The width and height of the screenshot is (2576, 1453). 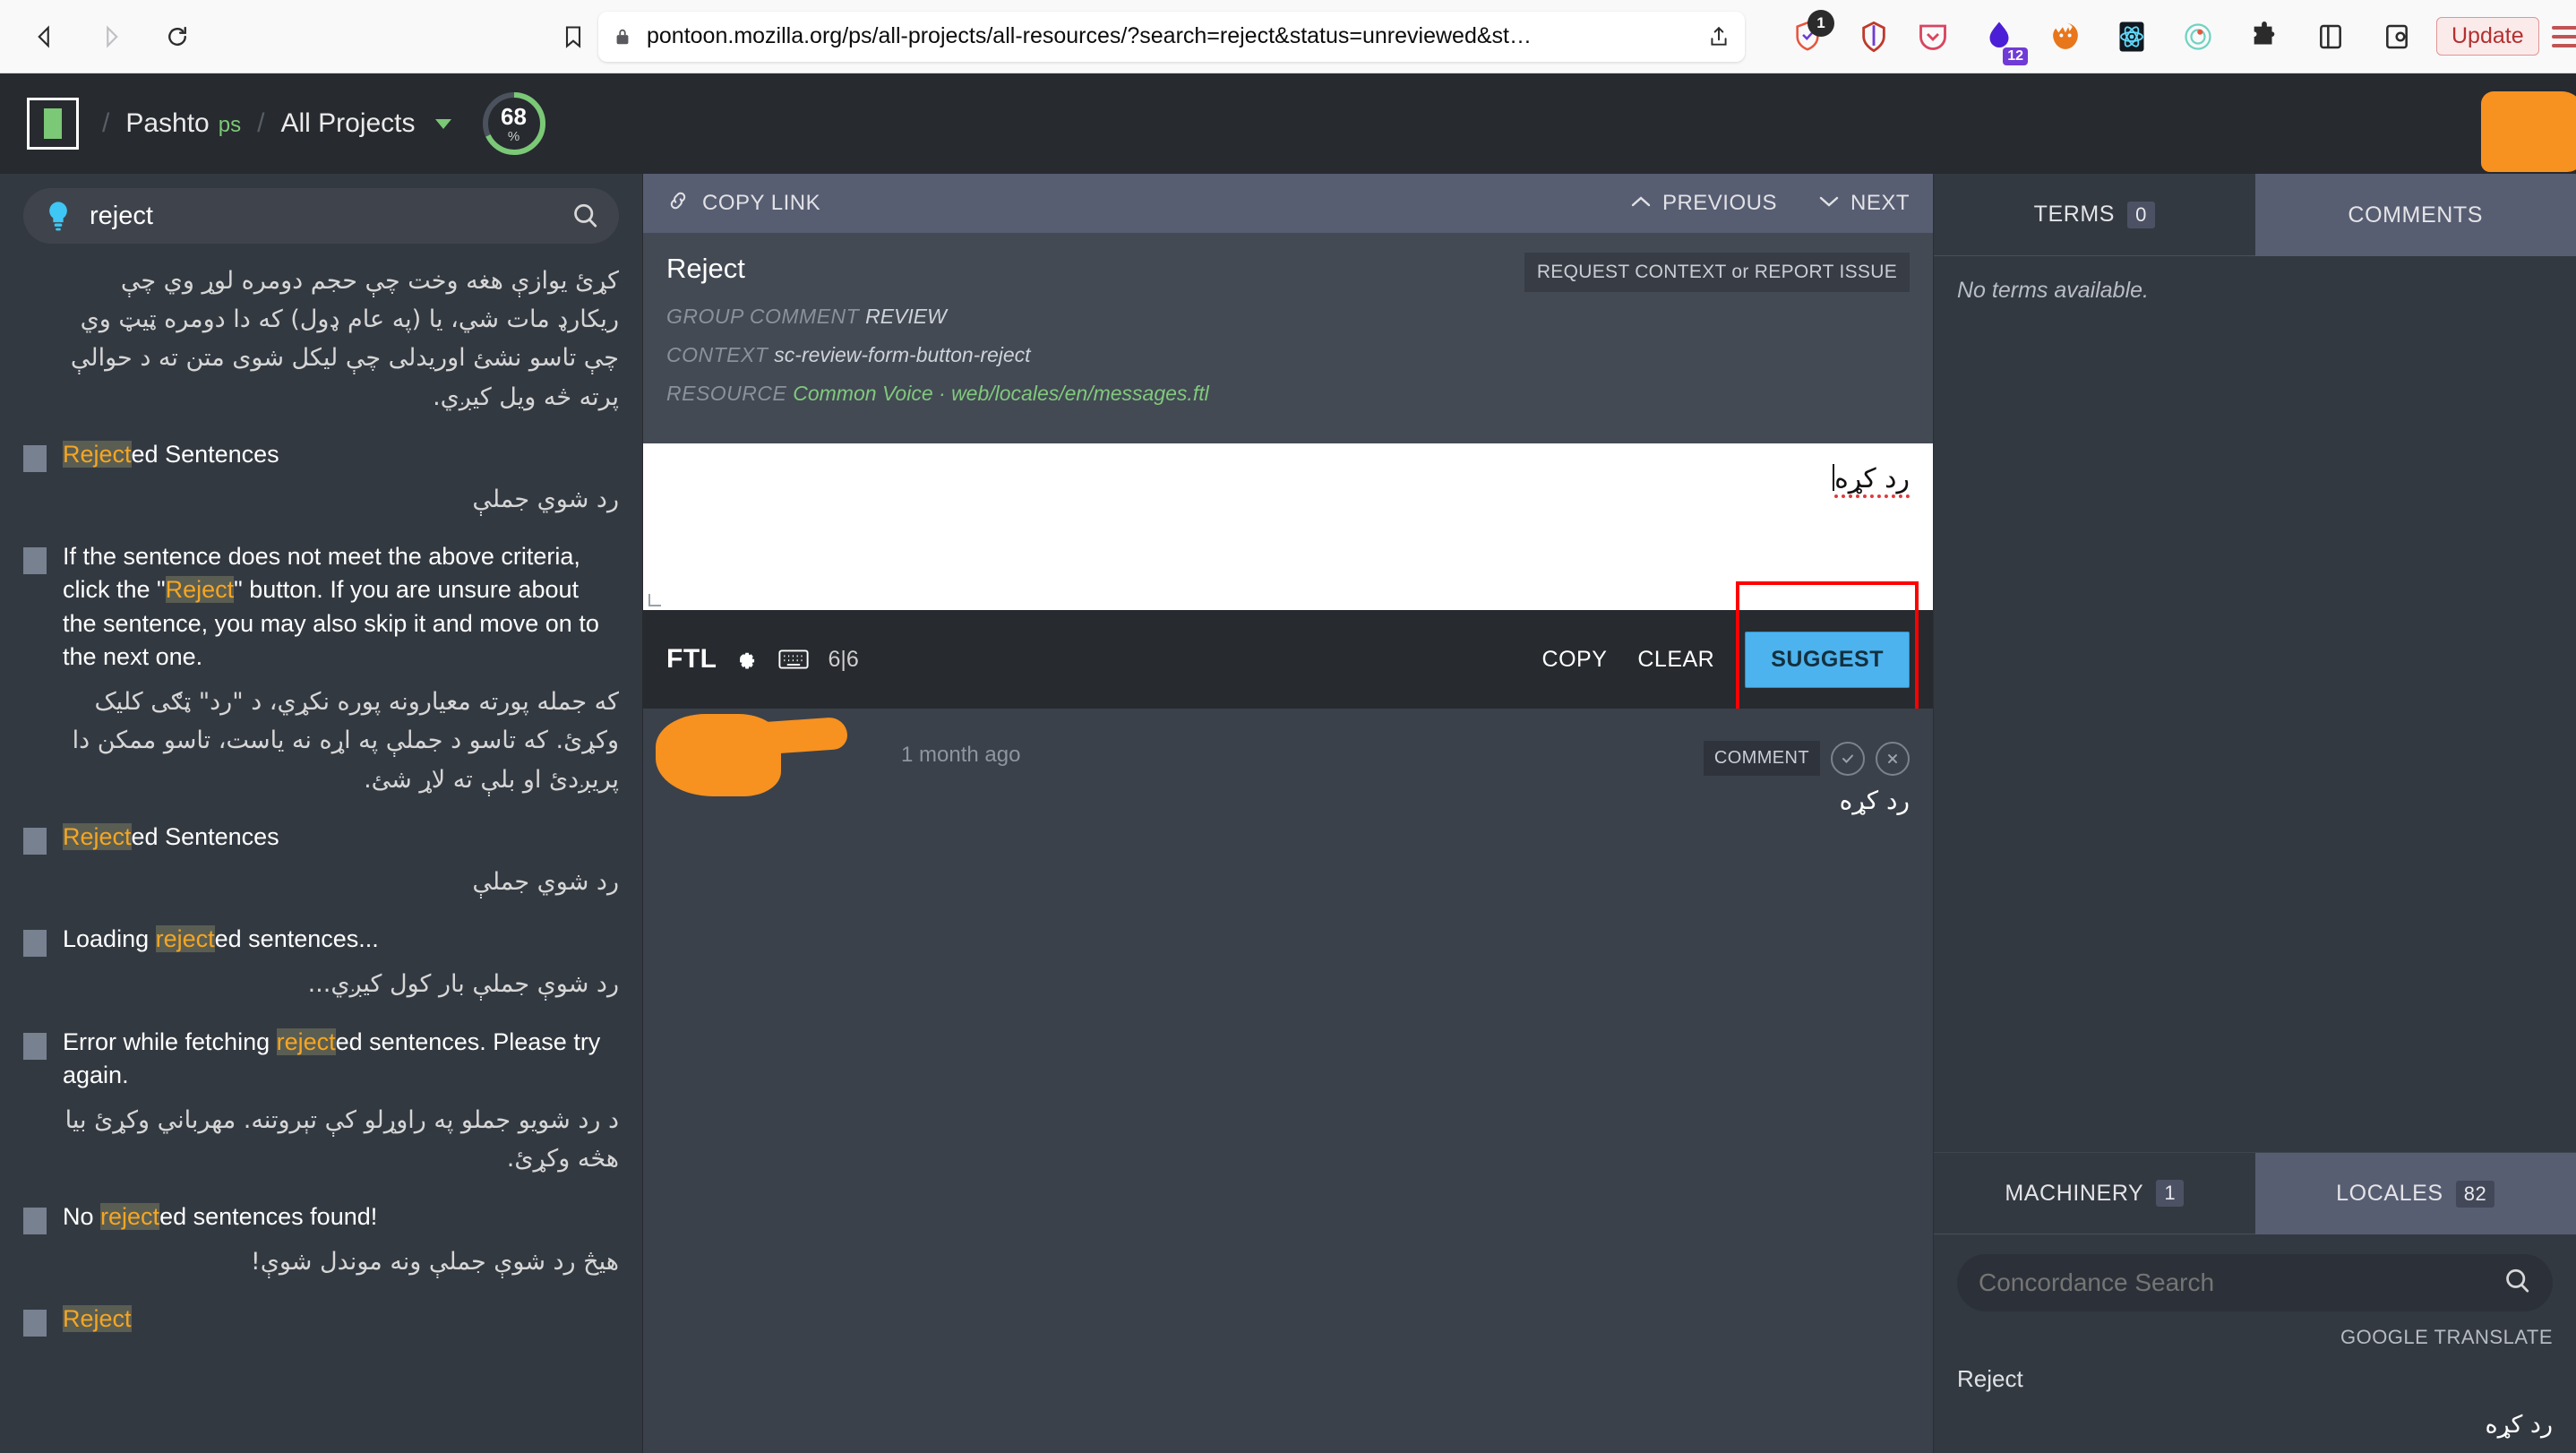 What do you see at coordinates (654, 600) in the screenshot?
I see `resize-handle` at bounding box center [654, 600].